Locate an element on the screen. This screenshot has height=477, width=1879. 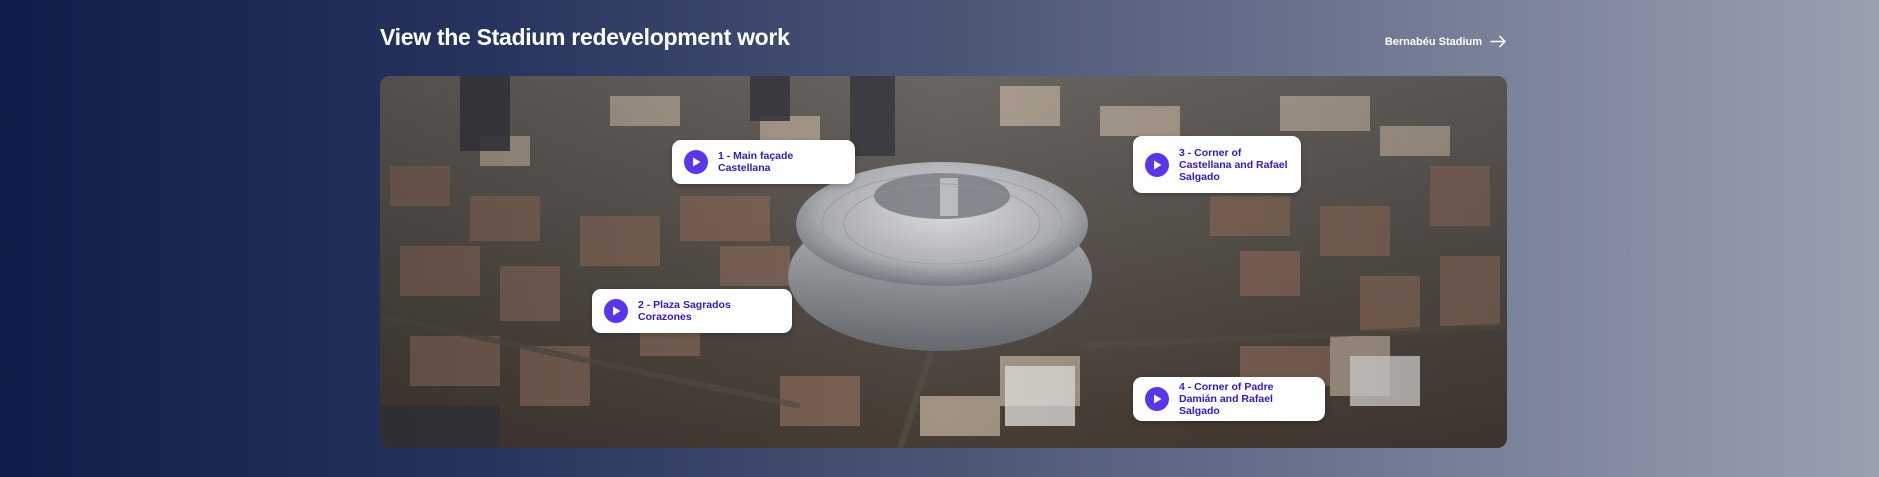
arrow-right-icon is located at coordinates (1498, 41).